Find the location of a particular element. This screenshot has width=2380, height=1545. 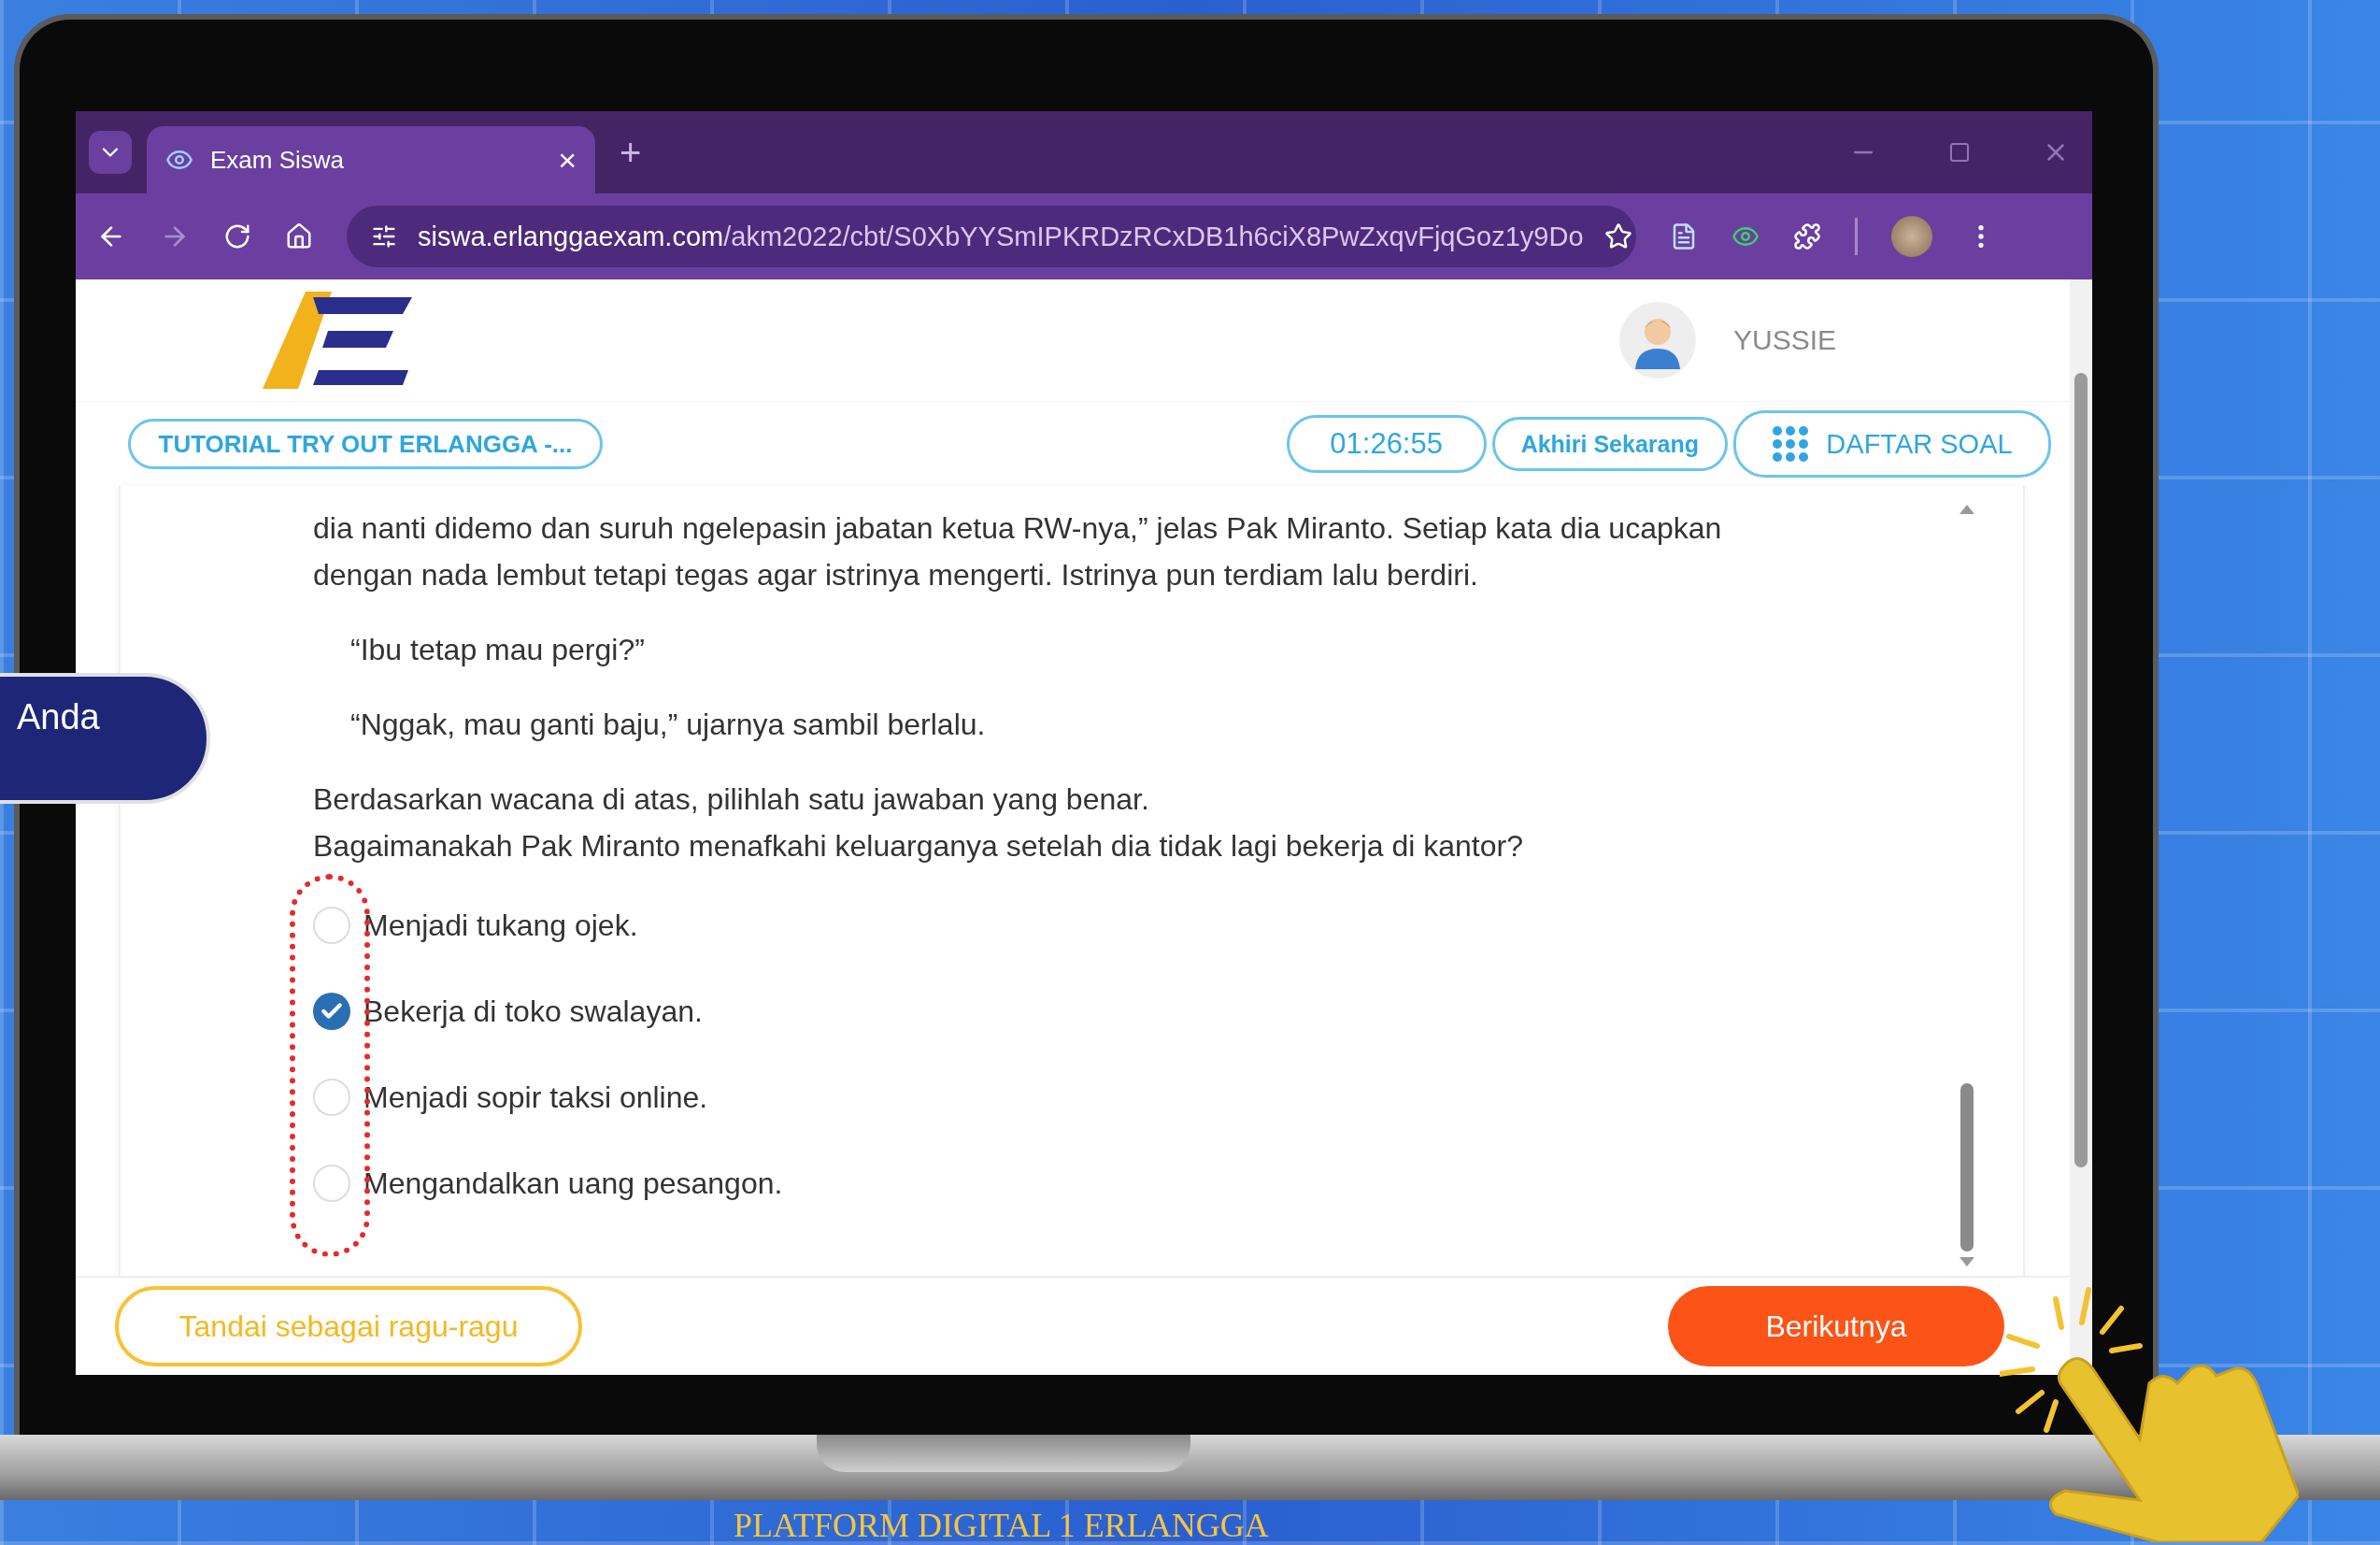

scrollbar-thumb is located at coordinates (1967, 1167).